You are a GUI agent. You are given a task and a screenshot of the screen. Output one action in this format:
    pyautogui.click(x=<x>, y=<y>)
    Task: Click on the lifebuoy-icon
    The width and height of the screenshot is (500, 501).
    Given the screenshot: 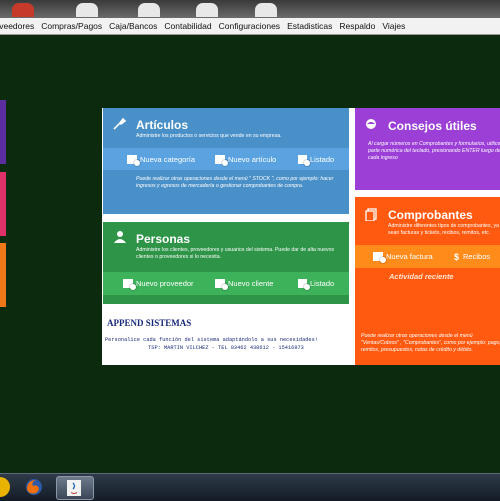 What is the action you would take?
    pyautogui.click(x=371, y=124)
    